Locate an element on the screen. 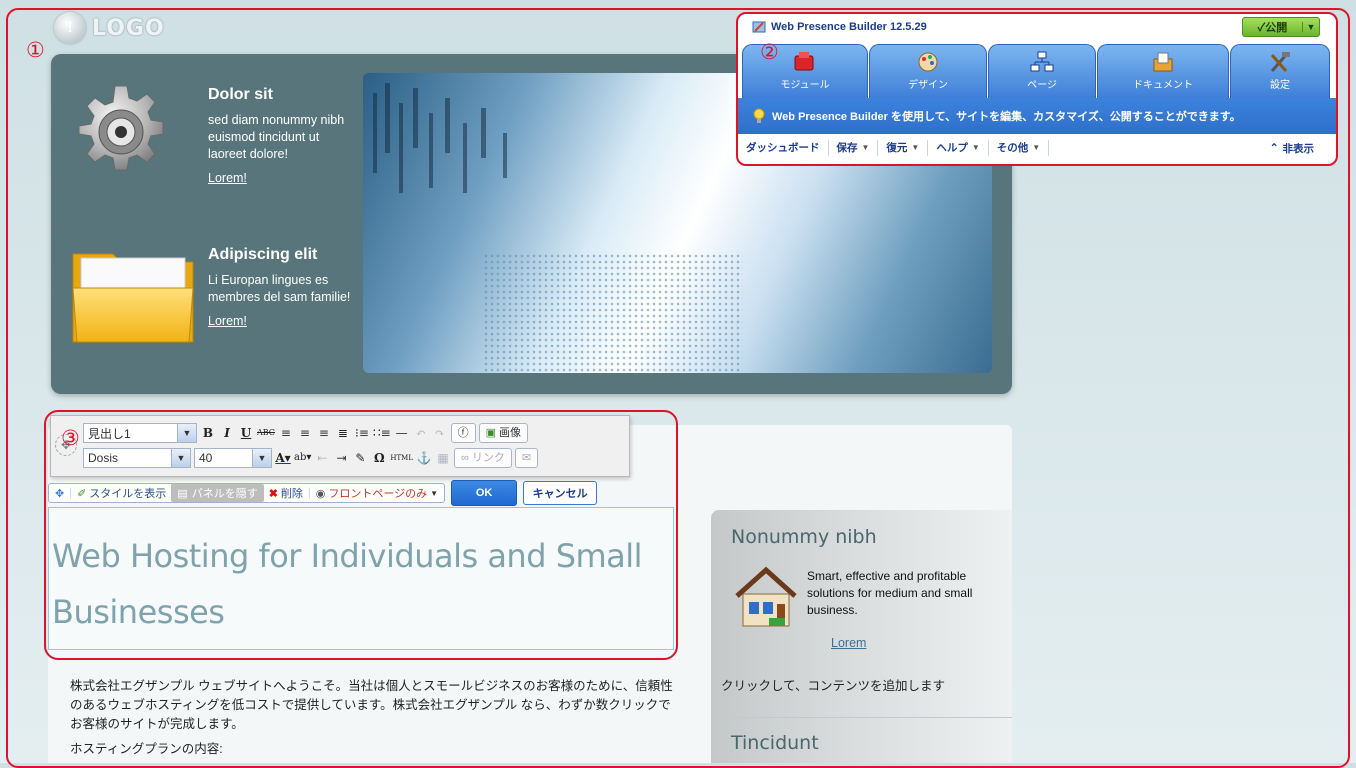  tab-document: ドキュメント is located at coordinates (1163, 71).